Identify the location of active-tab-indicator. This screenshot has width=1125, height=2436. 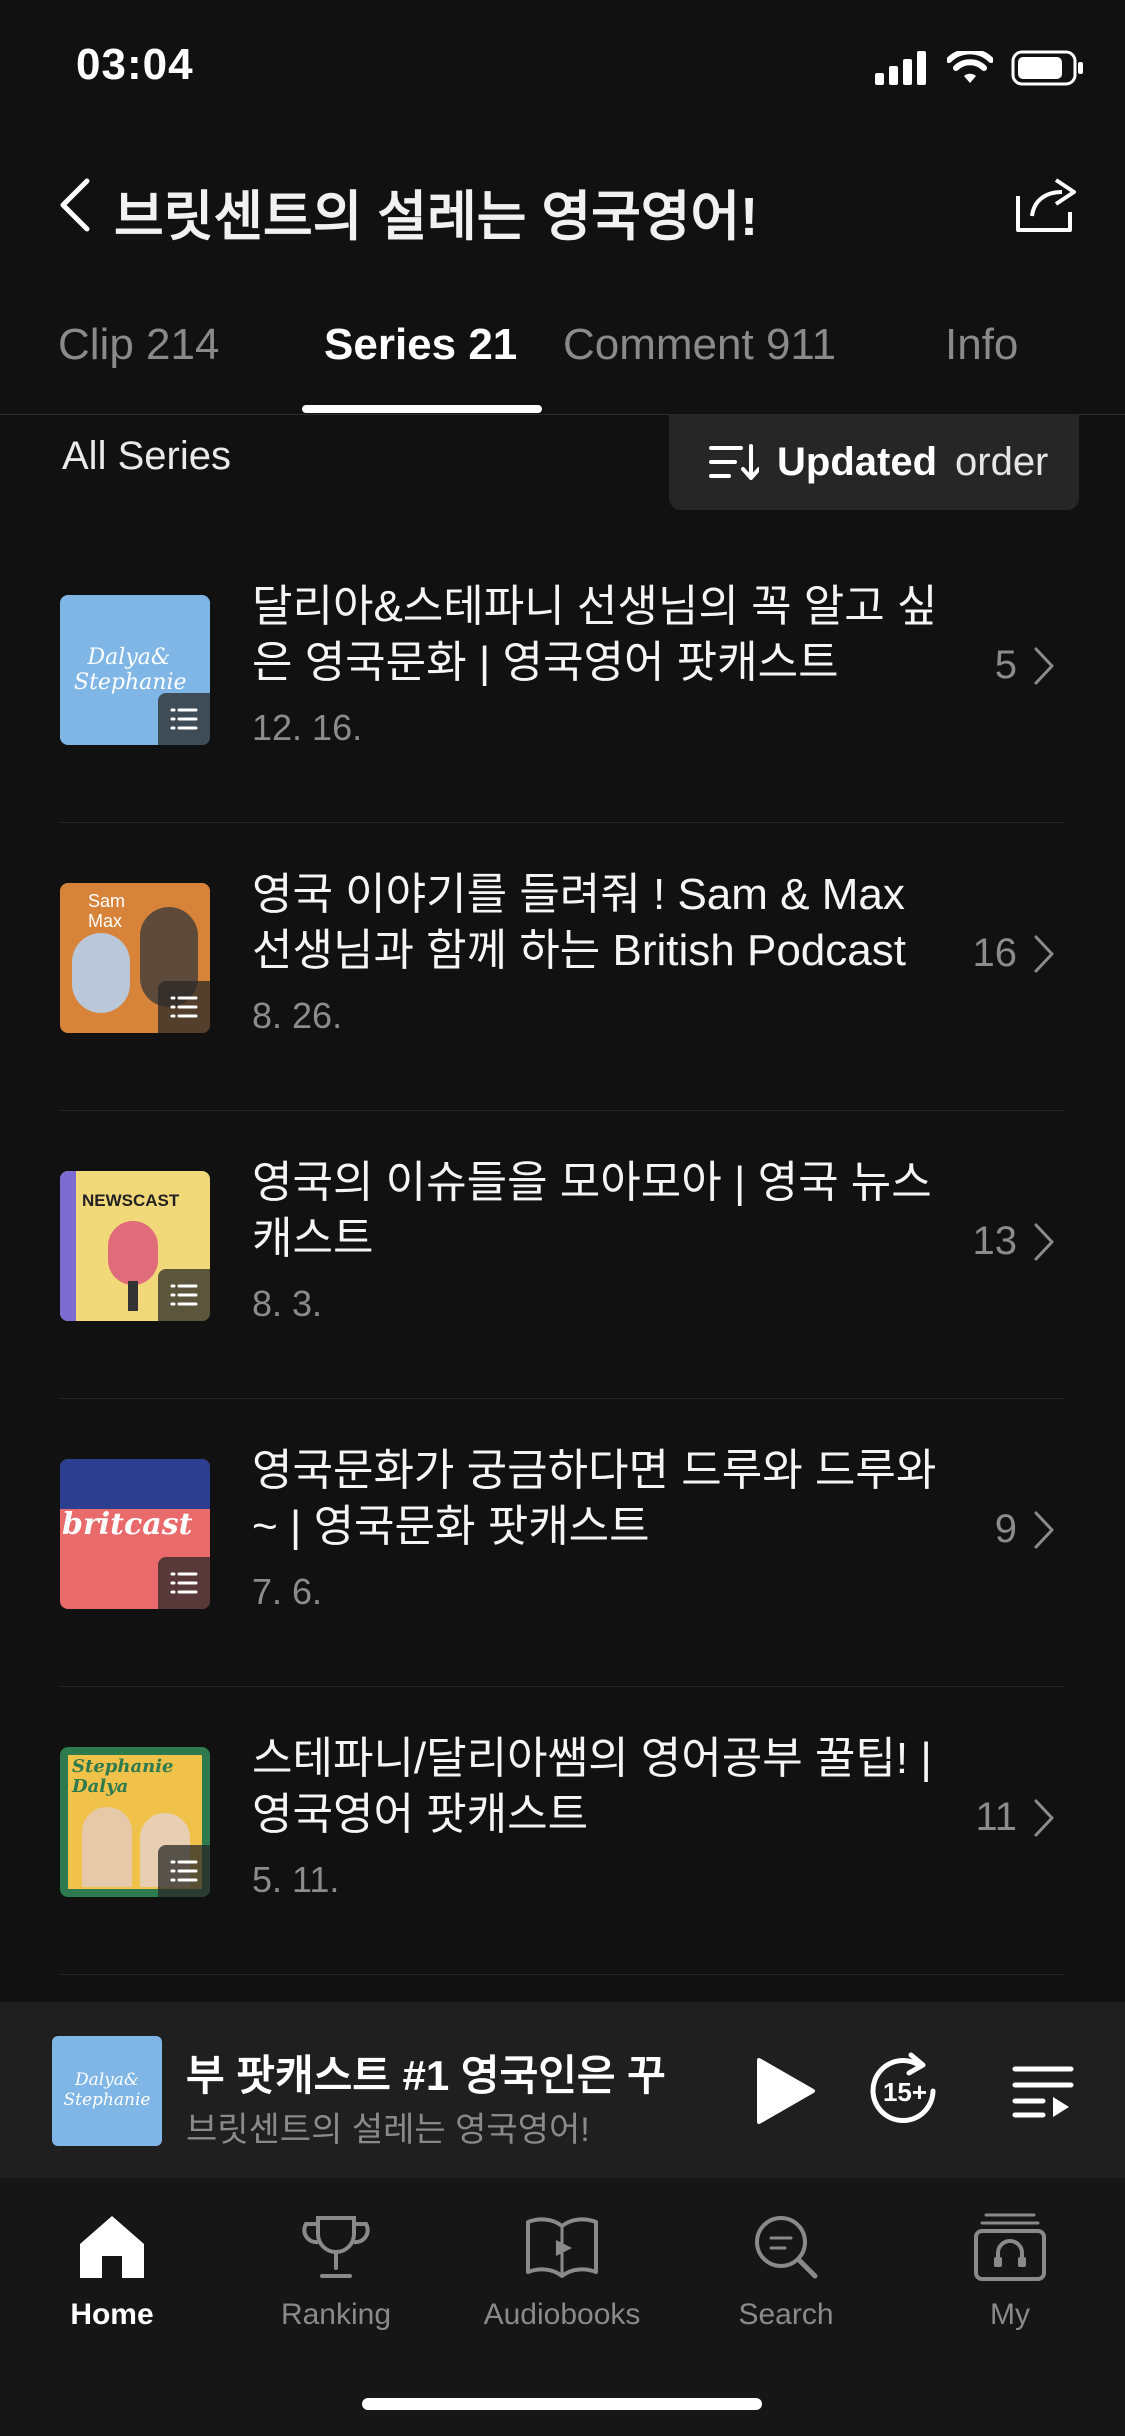
(422, 409).